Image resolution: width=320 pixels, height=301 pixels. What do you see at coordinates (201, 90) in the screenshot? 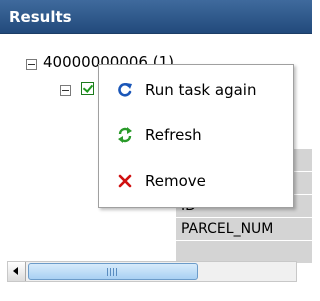
I see `menu-label-run-task-again: Run task again` at bounding box center [201, 90].